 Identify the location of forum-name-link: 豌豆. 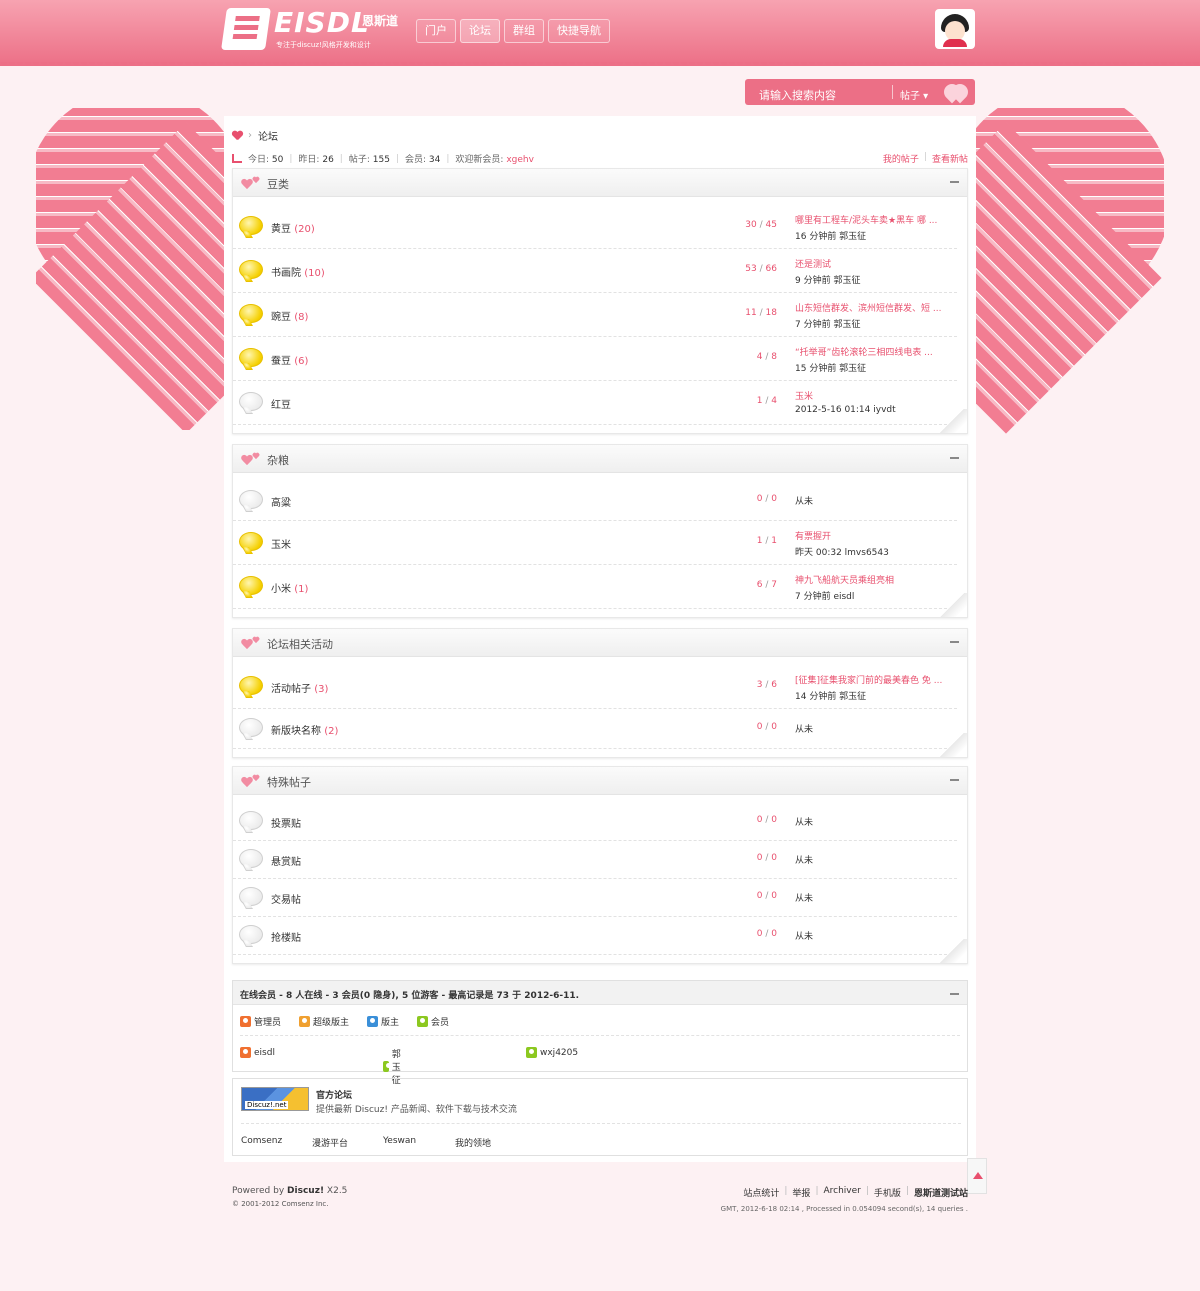
(281, 317).